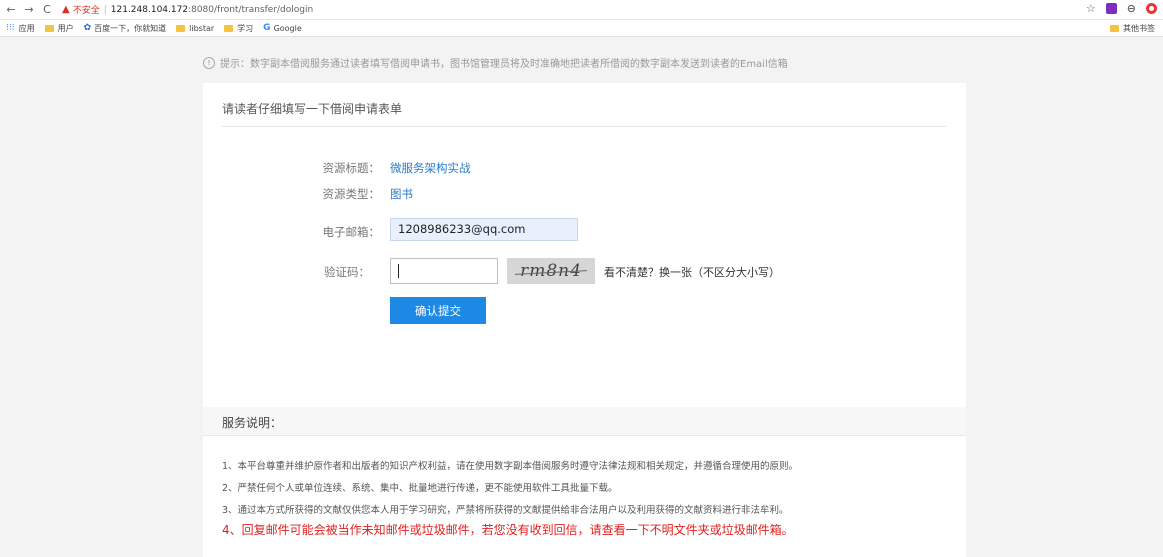 Image resolution: width=1163 pixels, height=557 pixels. I want to click on bookmark-baidu: ✿ 百度一下，你就知道, so click(125, 28).